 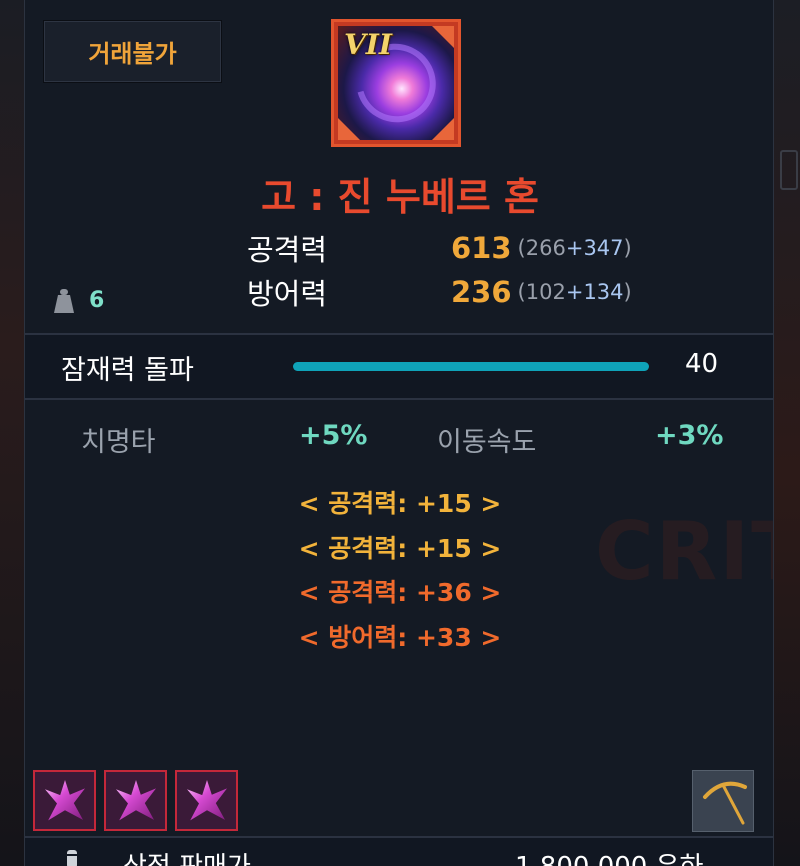 I want to click on stat-value: 236, so click(x=481, y=292).